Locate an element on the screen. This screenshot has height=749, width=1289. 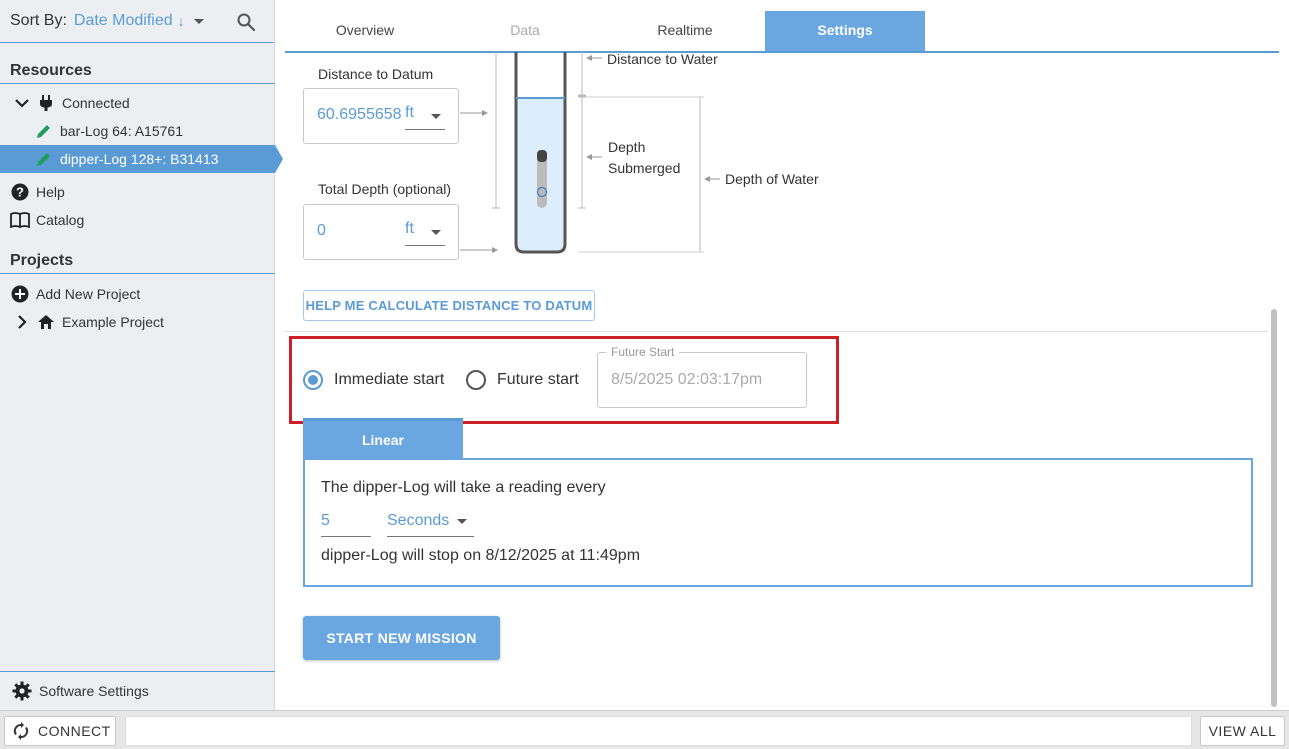
software-settings-button: Software Settings is located at coordinates (137, 690).